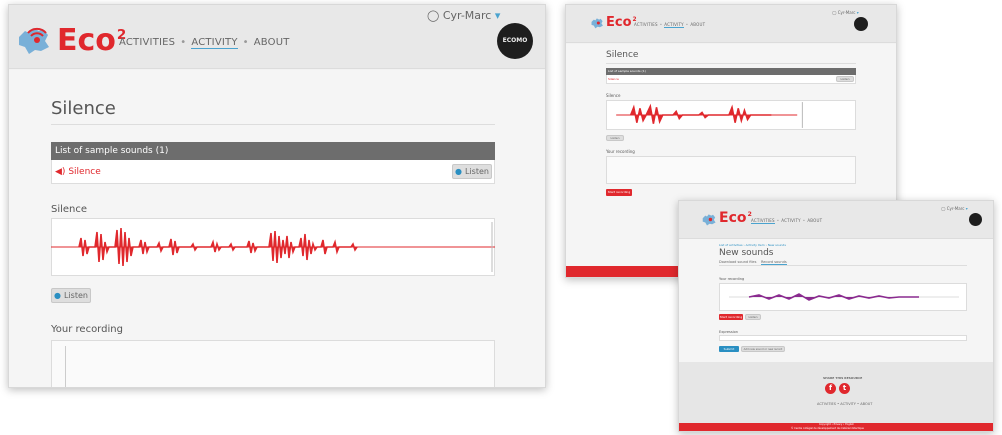 This screenshot has width=1002, height=435. What do you see at coordinates (843, 378) in the screenshot?
I see `share-title: SHARE THIS RESOURCE` at bounding box center [843, 378].